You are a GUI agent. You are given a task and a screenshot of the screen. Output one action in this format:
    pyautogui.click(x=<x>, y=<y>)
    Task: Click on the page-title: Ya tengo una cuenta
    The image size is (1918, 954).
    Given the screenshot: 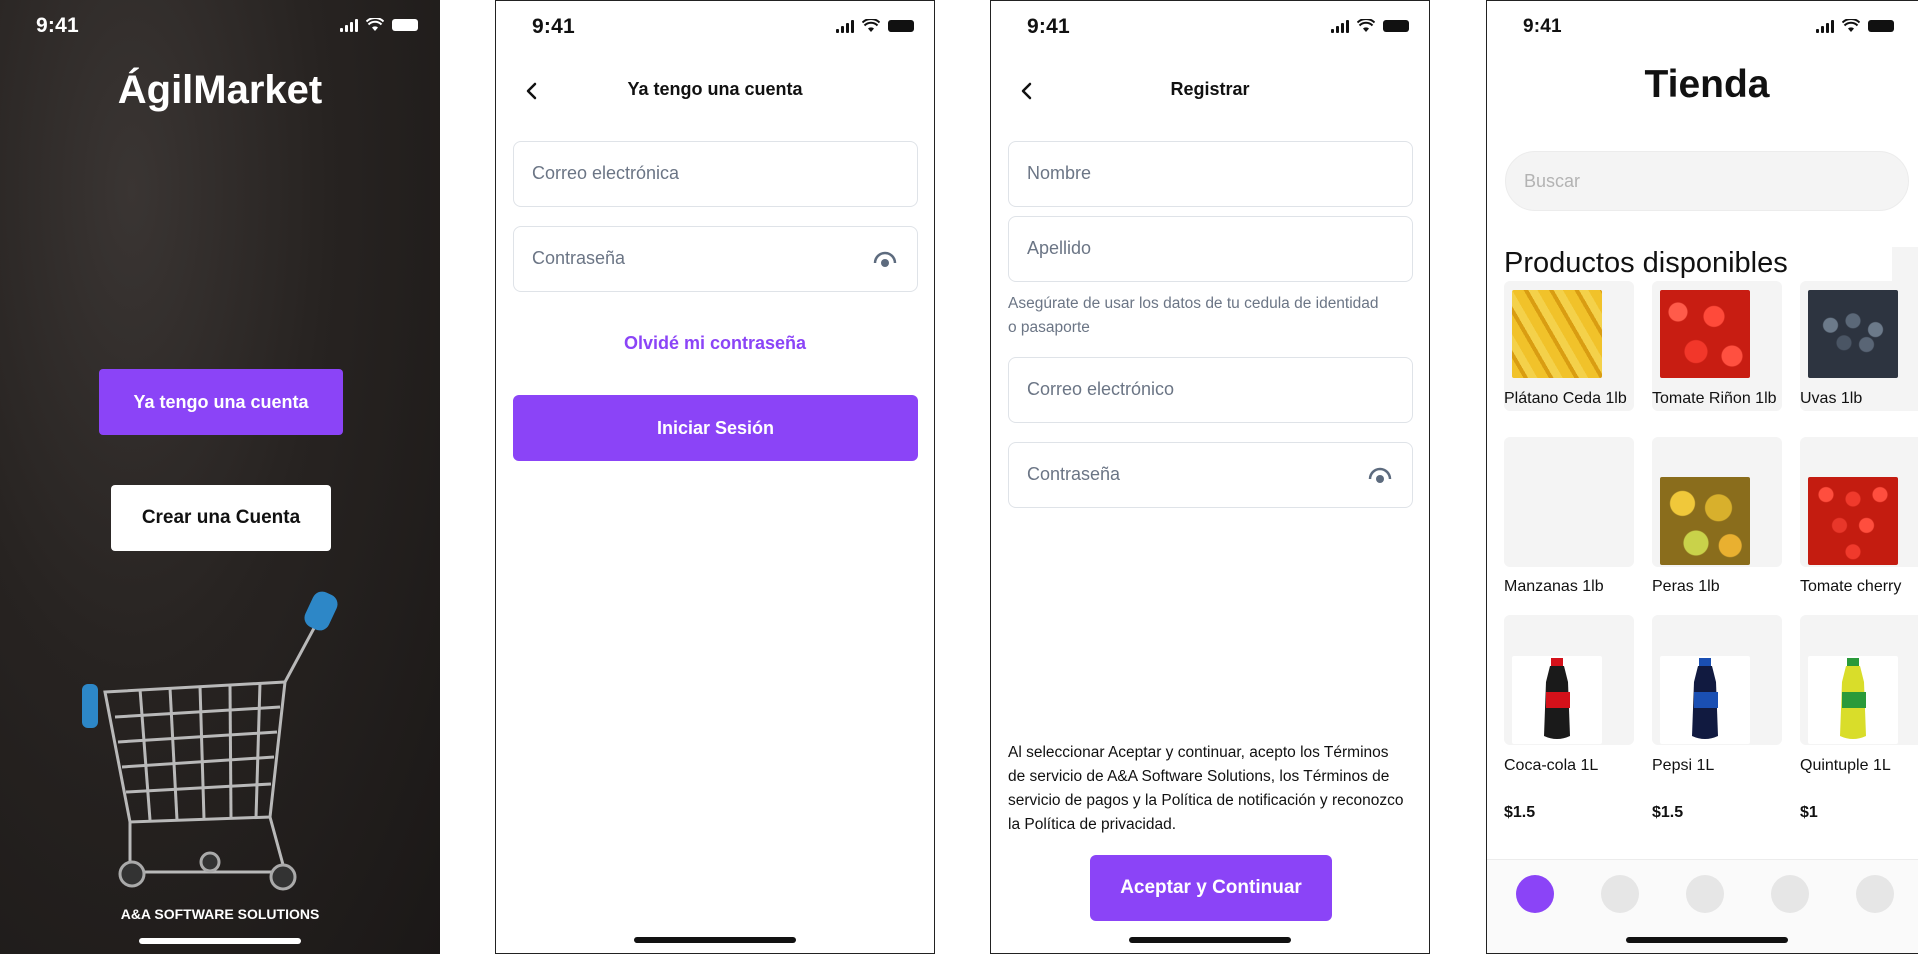 What is the action you would take?
    pyautogui.click(x=715, y=89)
    